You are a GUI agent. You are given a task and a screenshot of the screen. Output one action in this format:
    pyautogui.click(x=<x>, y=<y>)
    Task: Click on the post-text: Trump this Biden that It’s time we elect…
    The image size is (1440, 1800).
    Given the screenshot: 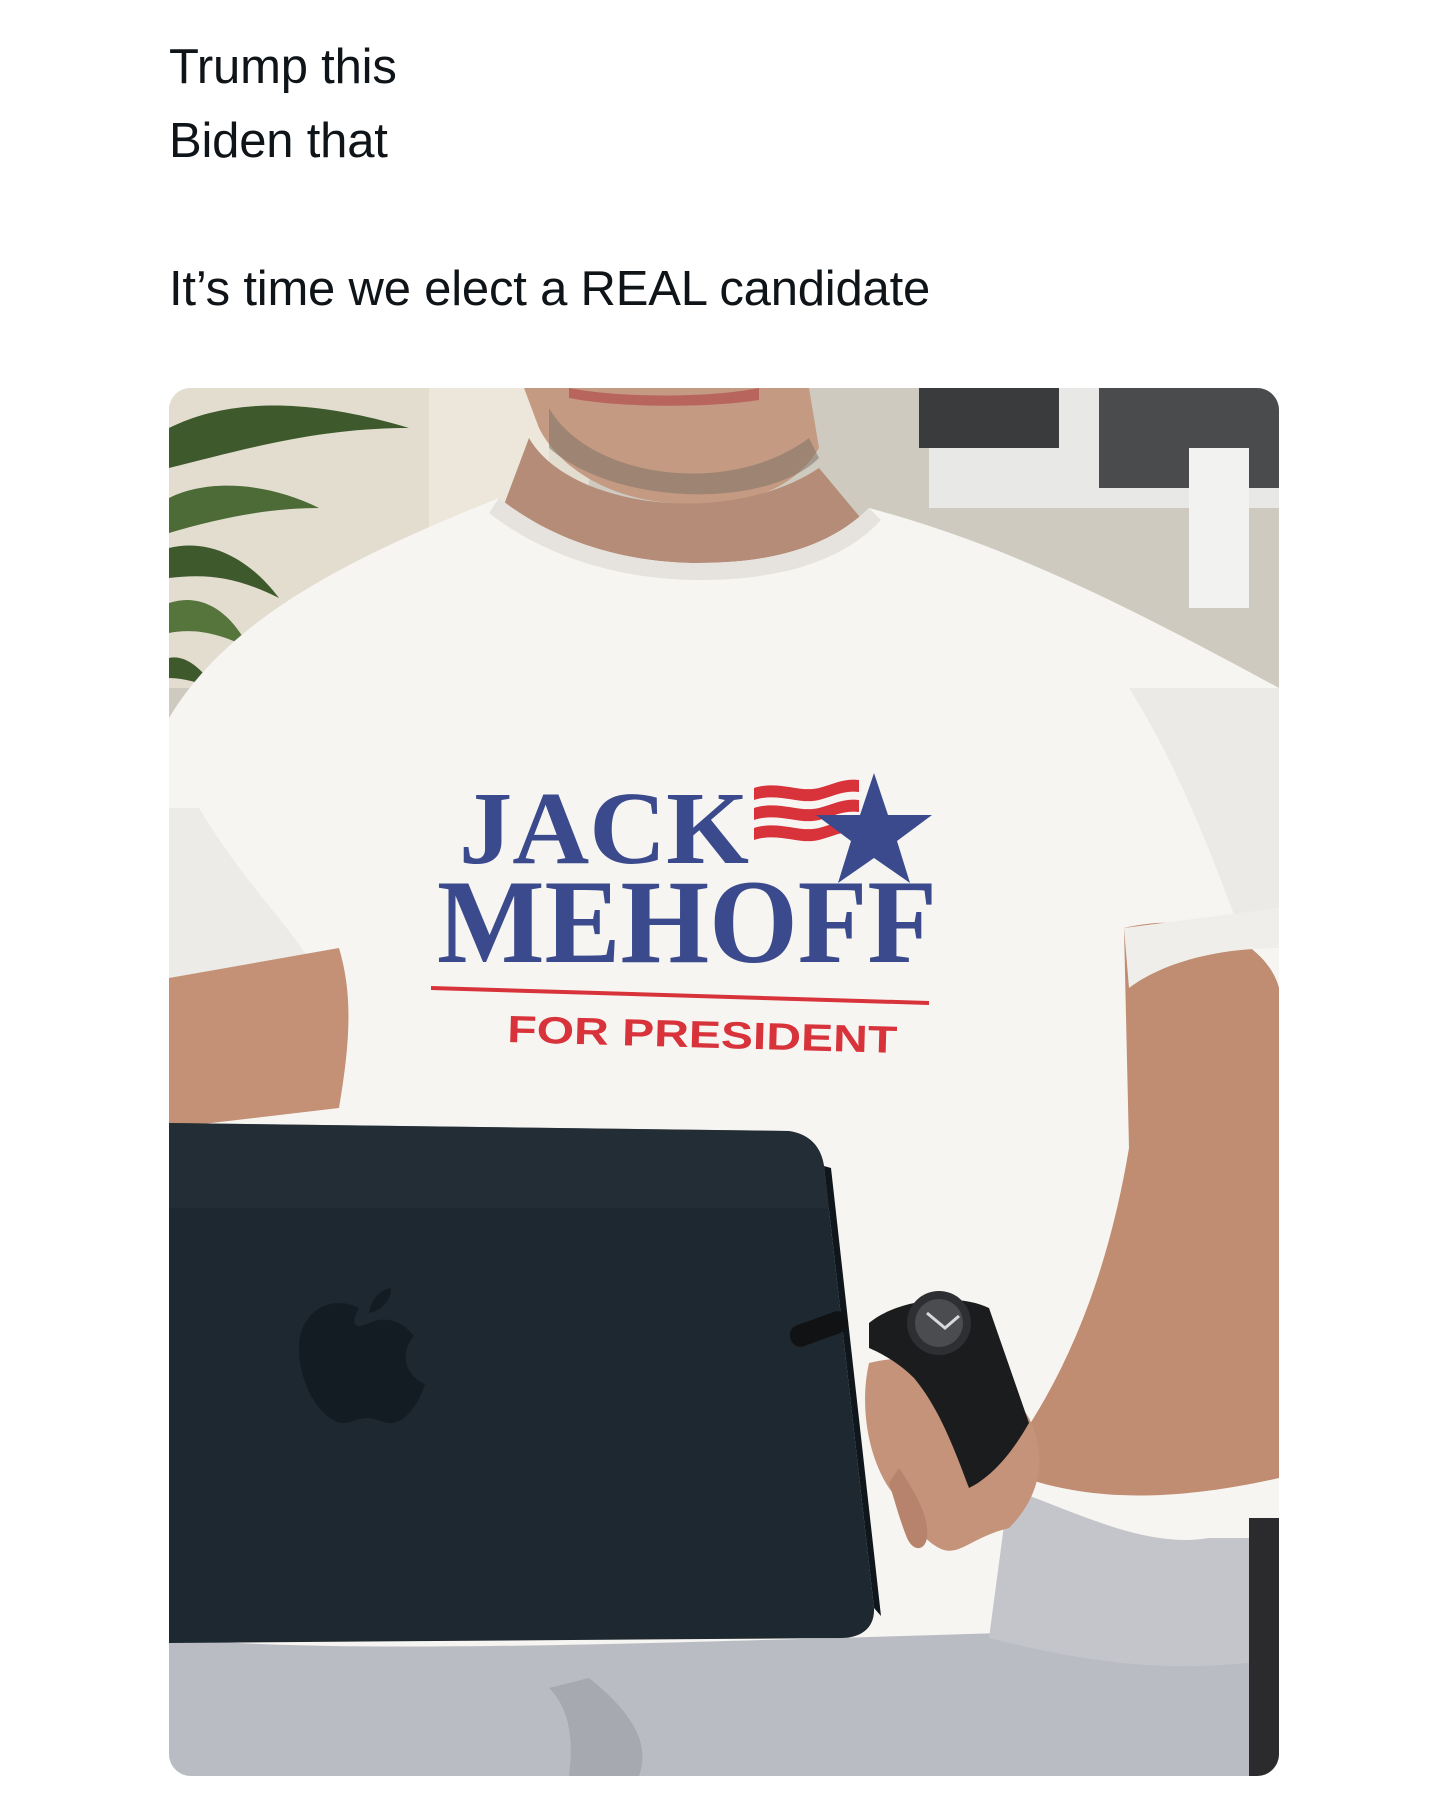 What is the action you would take?
    pyautogui.click(x=719, y=178)
    